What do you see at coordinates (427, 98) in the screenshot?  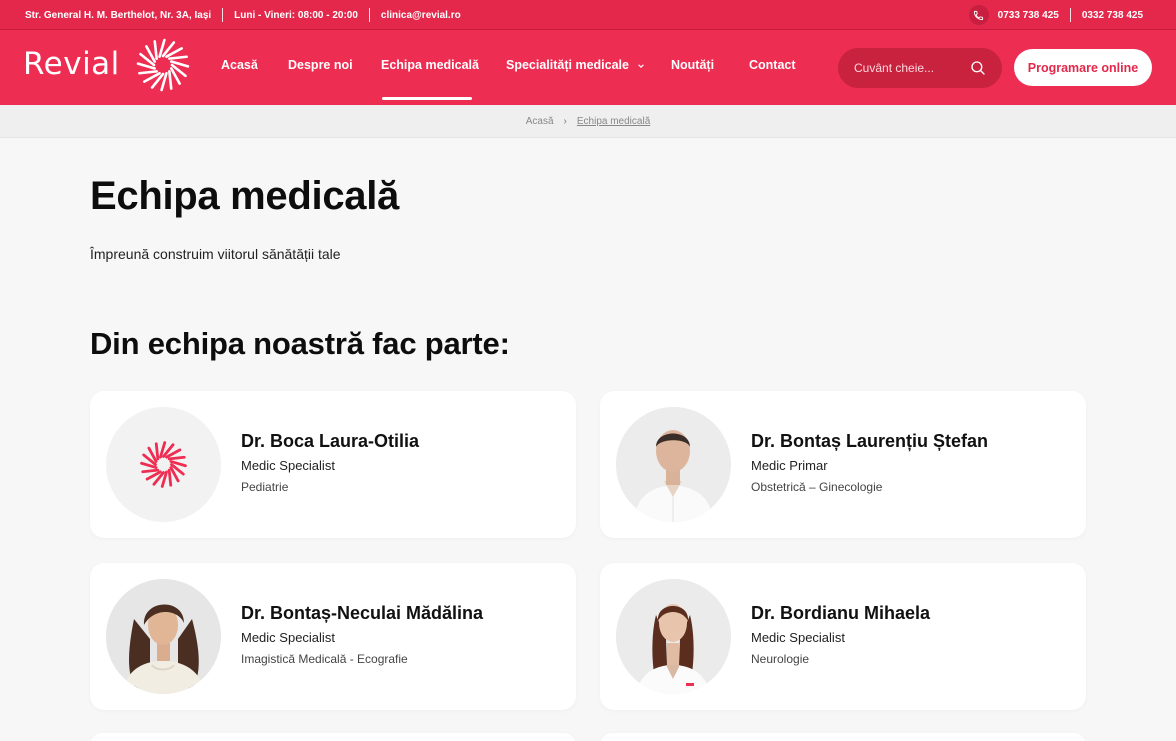 I see `nav-active-indicator` at bounding box center [427, 98].